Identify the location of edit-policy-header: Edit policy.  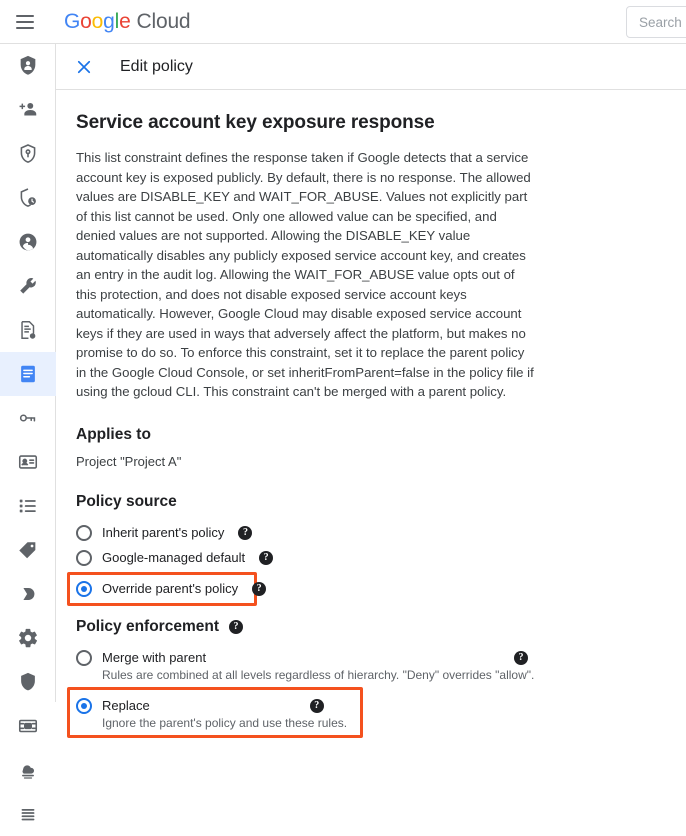
(371, 67).